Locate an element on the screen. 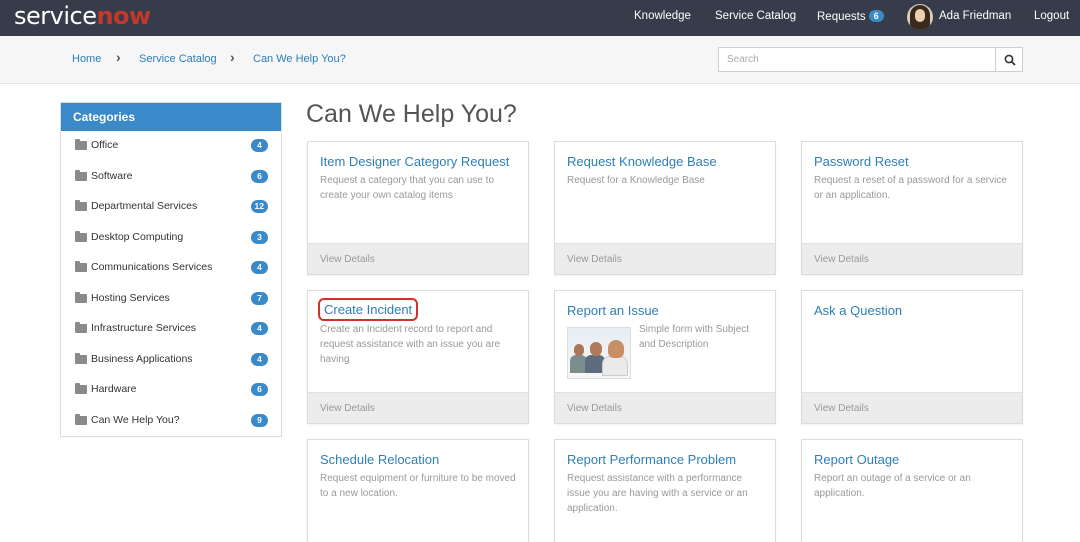 The image size is (1080, 542). card-title: Ask a Question is located at coordinates (858, 310).